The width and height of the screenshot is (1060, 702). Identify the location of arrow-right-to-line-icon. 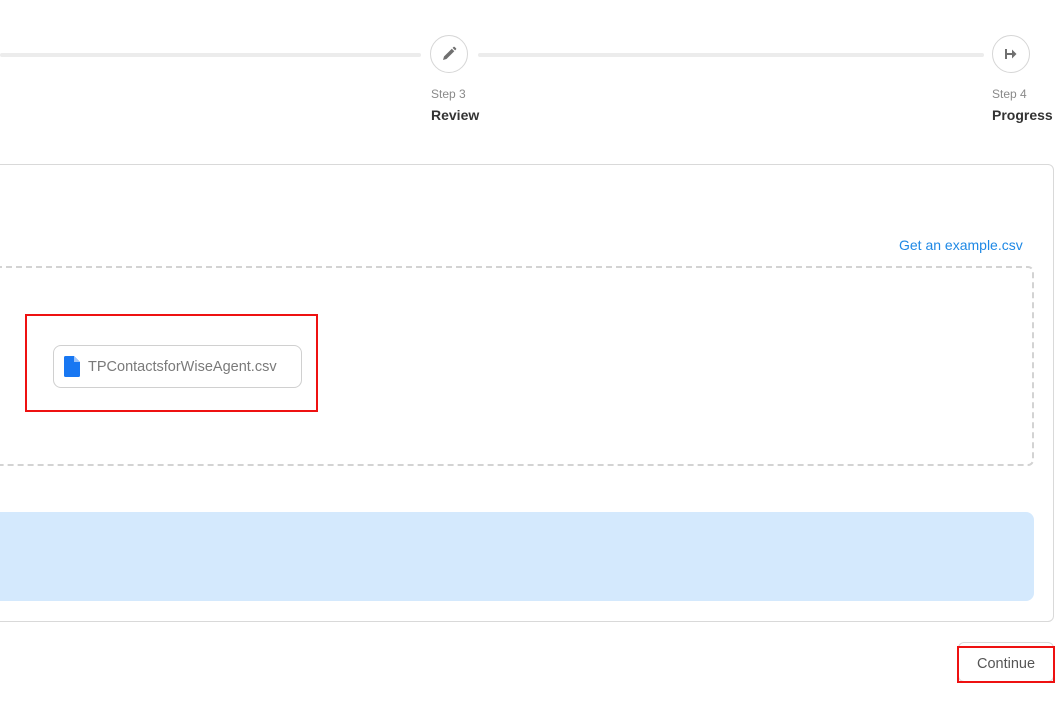
(1011, 54).